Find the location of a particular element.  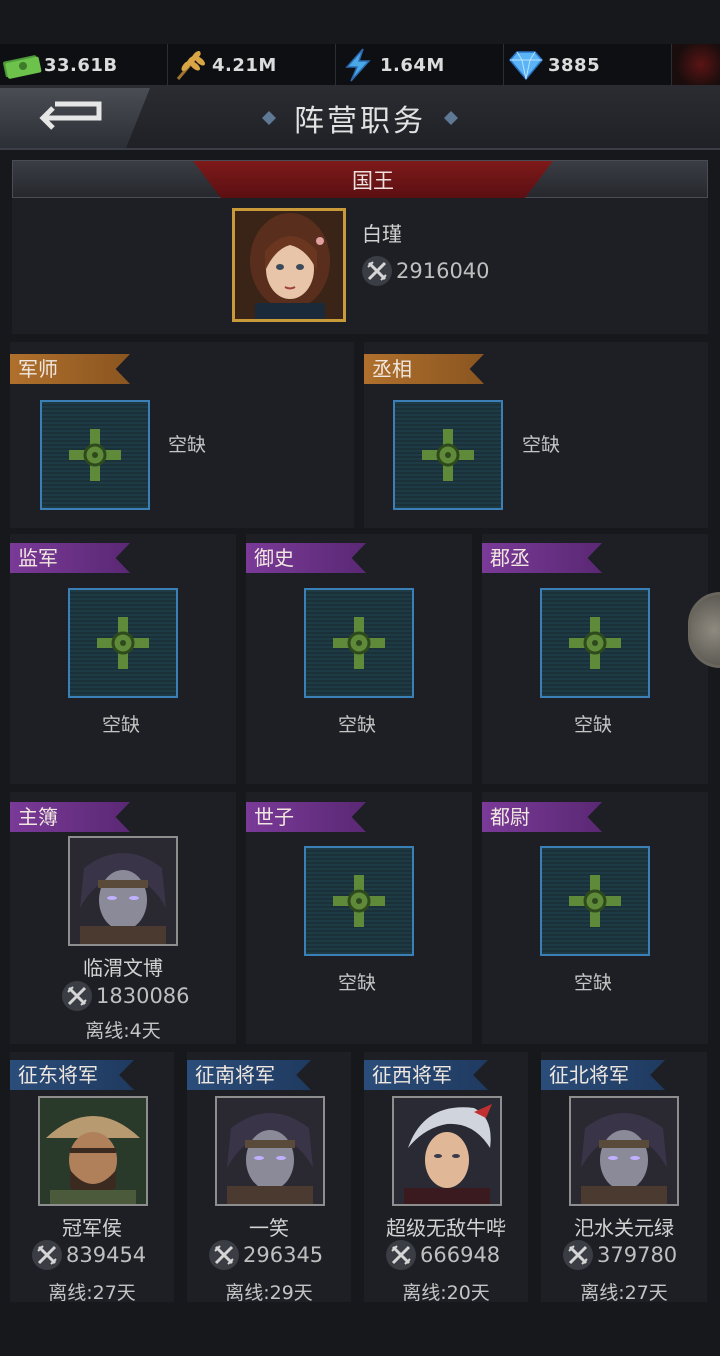

member-power: 379780 is located at coordinates (620, 1255).